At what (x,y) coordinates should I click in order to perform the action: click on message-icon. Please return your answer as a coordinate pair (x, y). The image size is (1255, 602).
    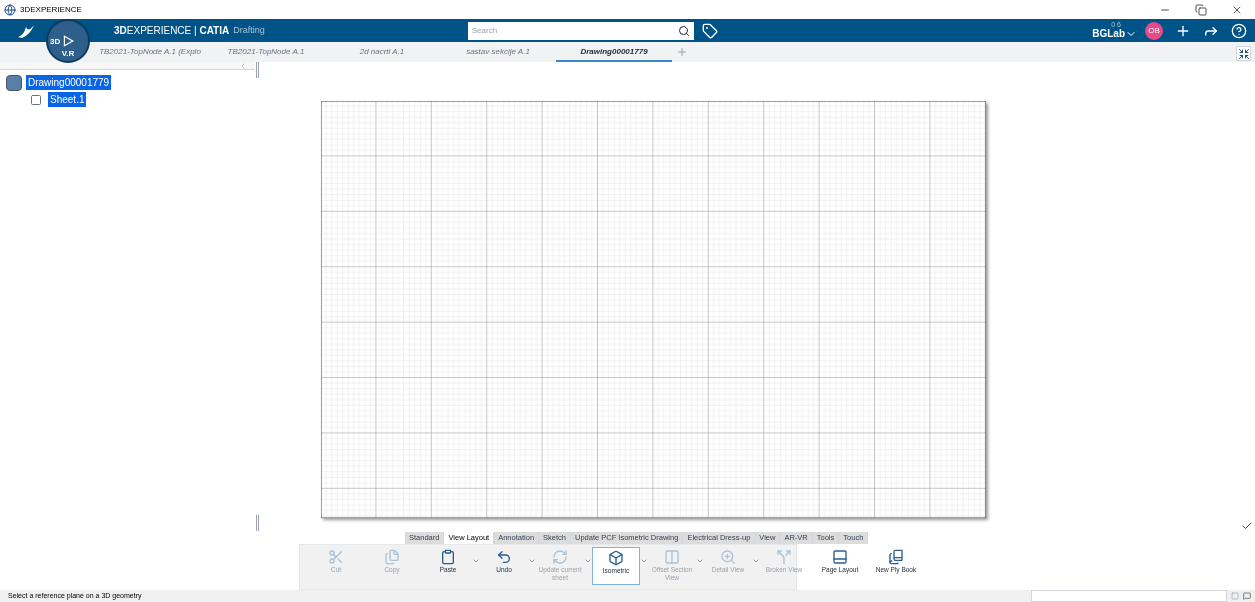
    Looking at the image, I should click on (1247, 596).